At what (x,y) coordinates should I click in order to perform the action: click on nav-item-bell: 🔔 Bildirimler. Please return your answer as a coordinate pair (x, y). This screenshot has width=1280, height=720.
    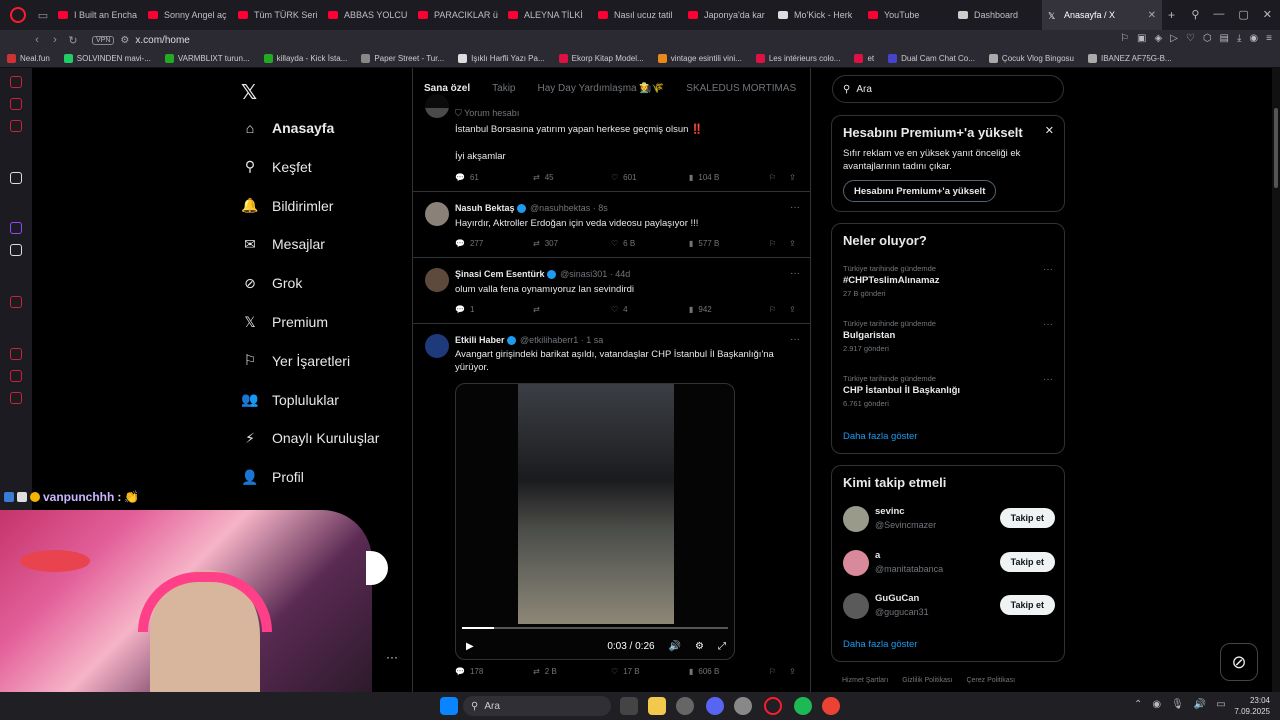
    Looking at the image, I should click on (287, 205).